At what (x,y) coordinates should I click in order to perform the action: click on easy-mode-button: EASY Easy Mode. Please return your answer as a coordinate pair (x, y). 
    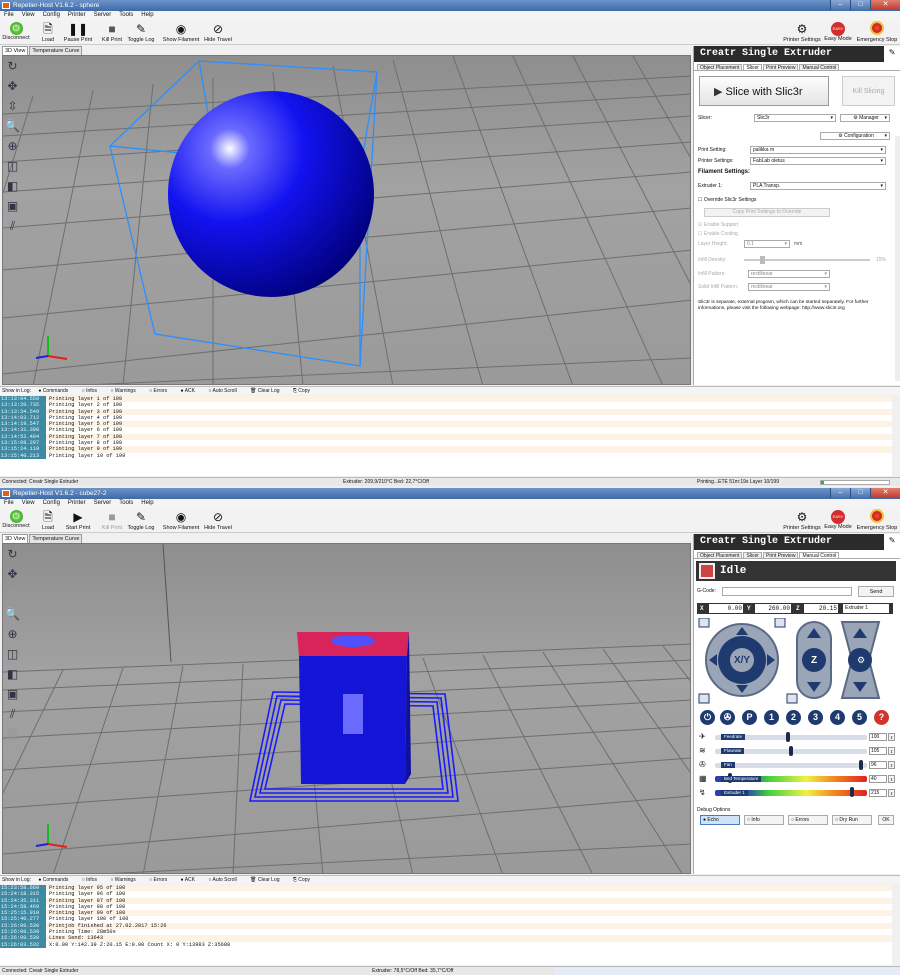
    Looking at the image, I should click on (838, 520).